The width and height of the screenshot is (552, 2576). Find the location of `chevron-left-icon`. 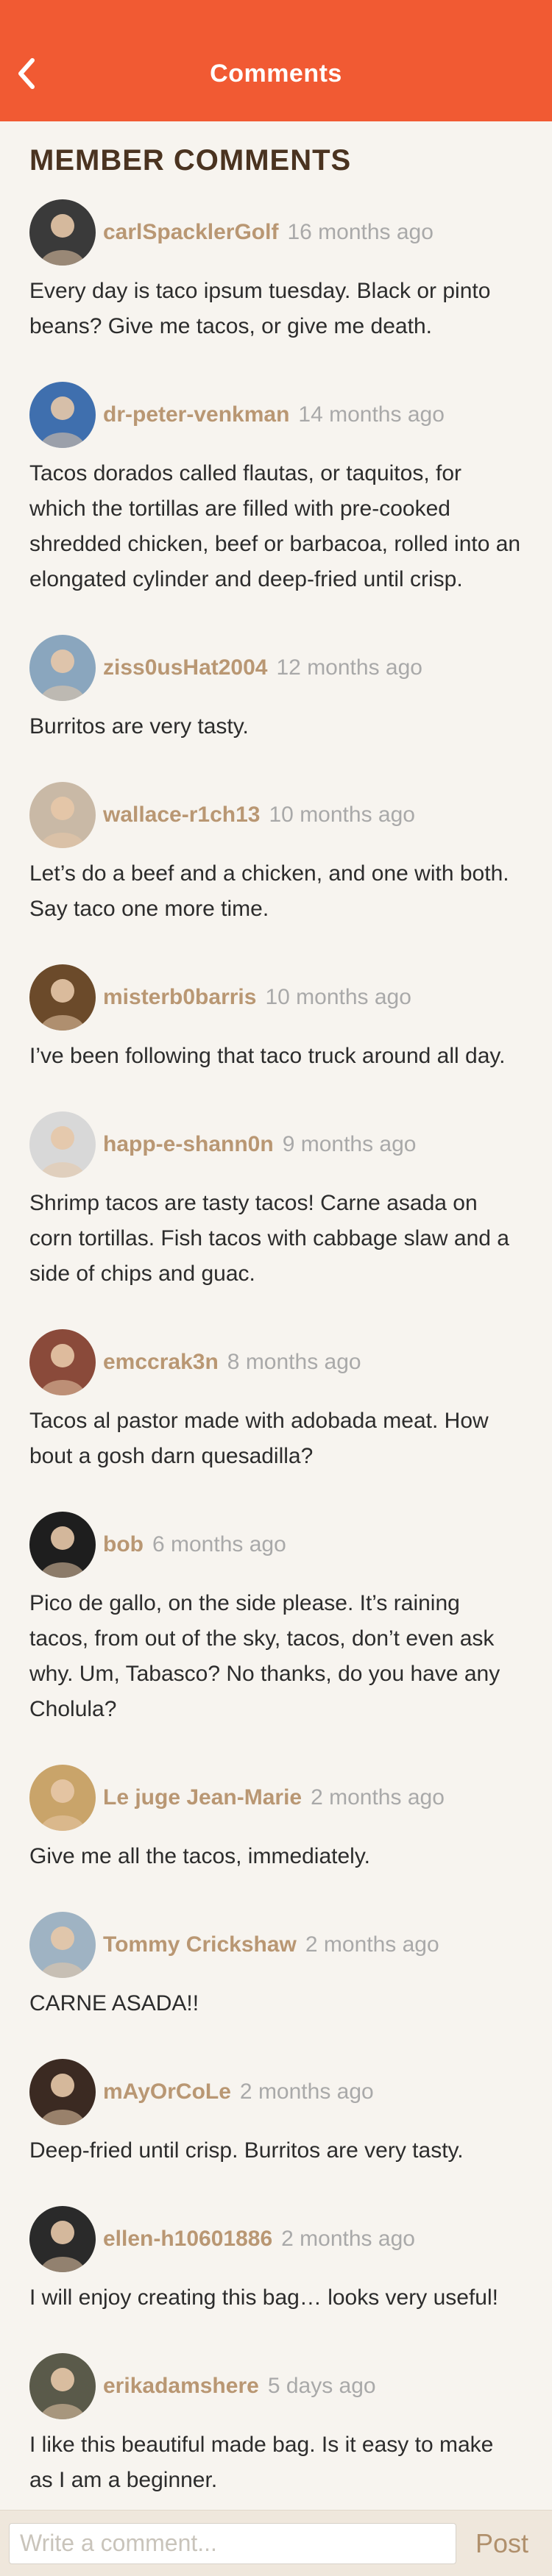

chevron-left-icon is located at coordinates (26, 73).